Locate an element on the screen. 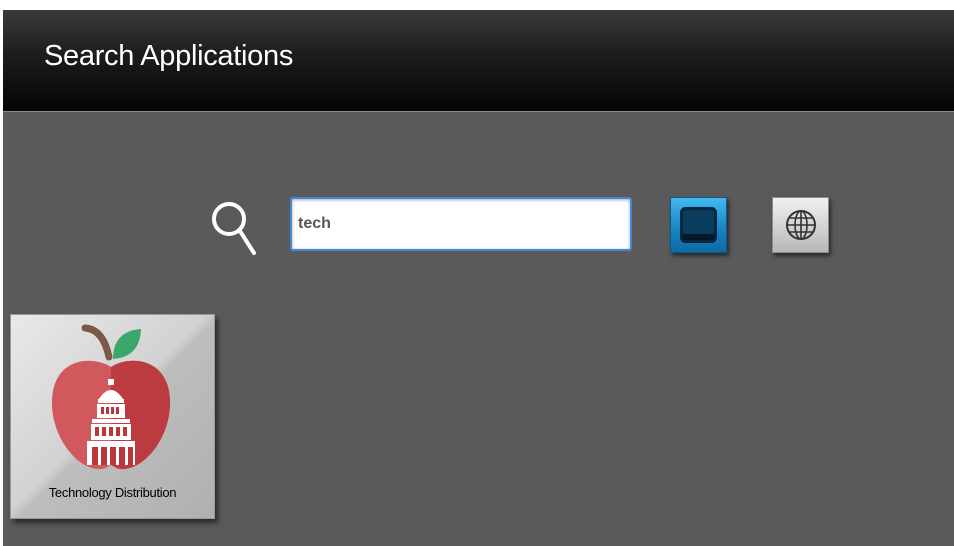  page-title: Search Applications is located at coordinates (169, 56).